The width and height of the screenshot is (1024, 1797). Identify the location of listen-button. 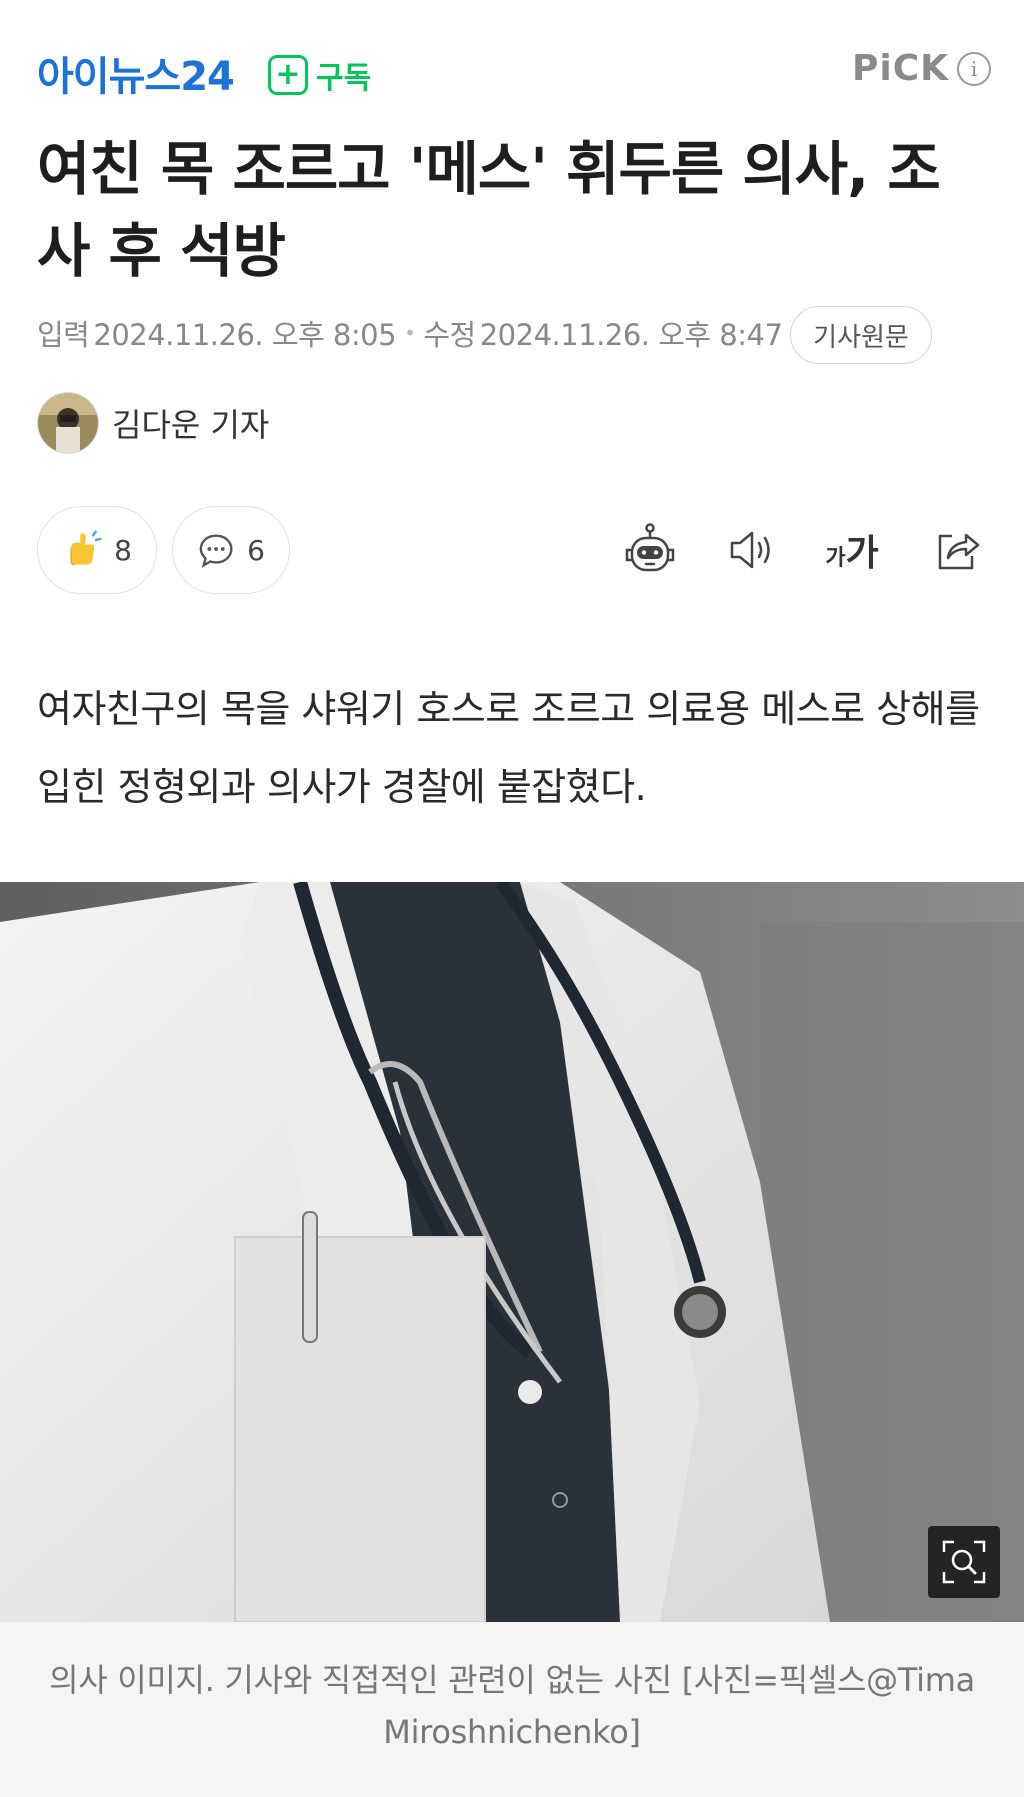
(752, 550).